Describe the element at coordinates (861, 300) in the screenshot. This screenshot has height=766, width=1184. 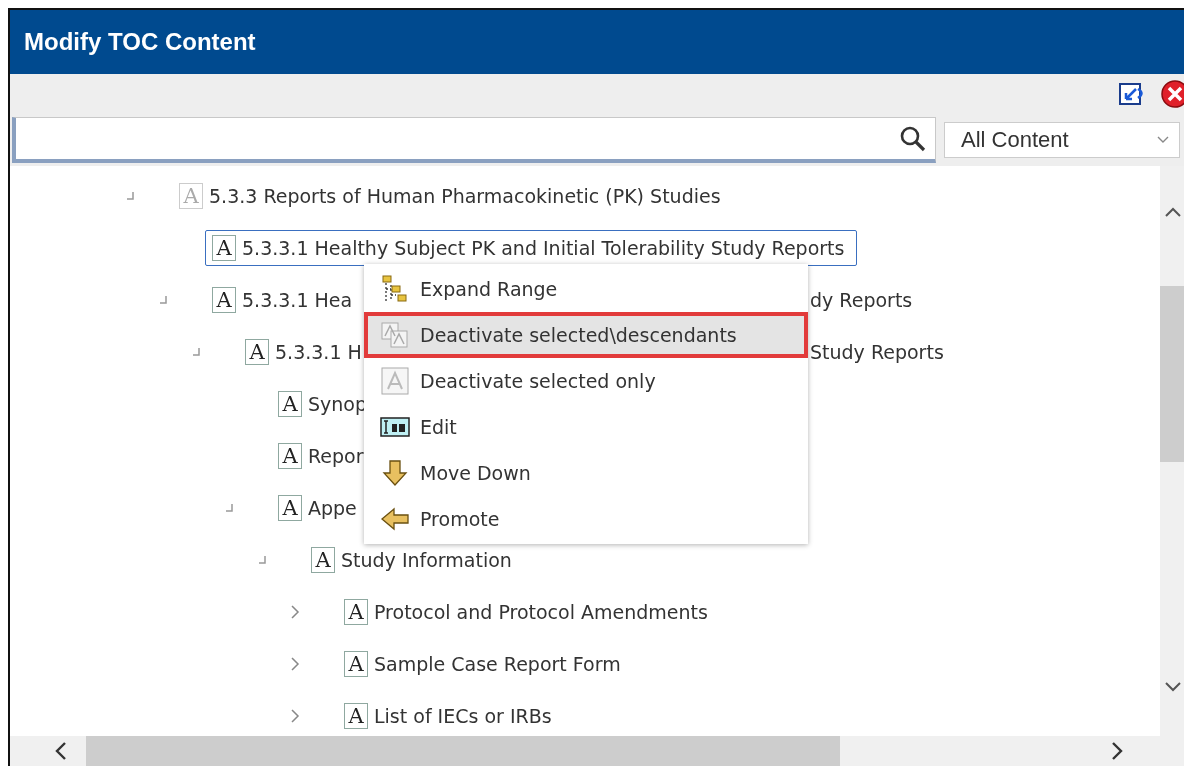
I see `tree-item-label: dy Reports` at that location.